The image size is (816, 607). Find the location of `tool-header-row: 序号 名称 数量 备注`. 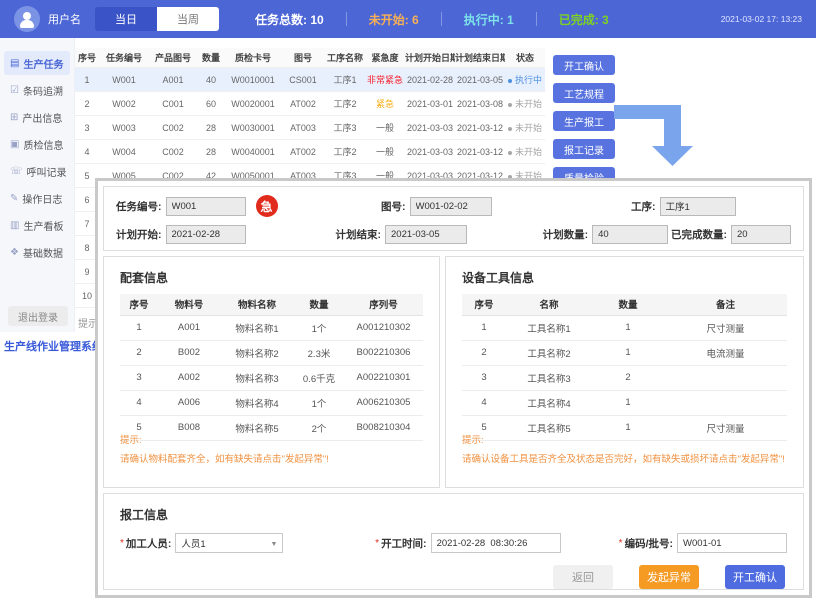

tool-header-row: 序号 名称 数量 备注 is located at coordinates (624, 304).